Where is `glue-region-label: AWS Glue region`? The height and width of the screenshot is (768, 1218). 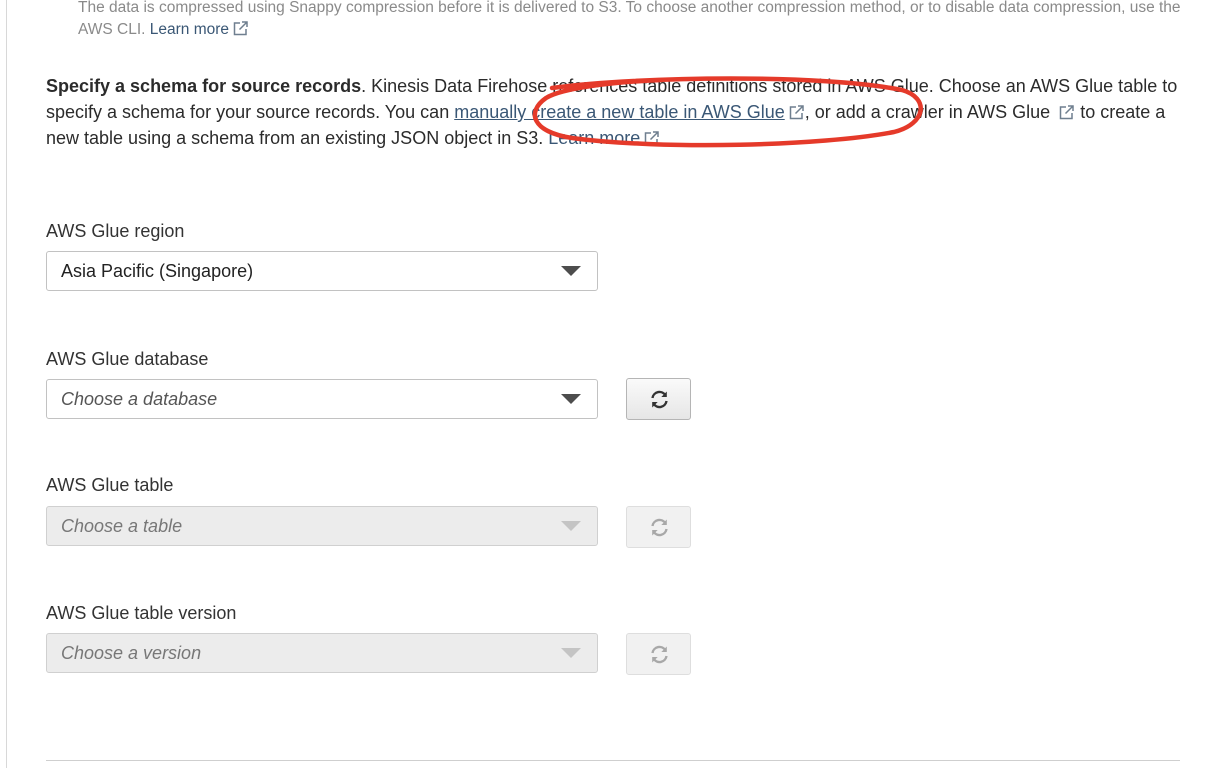
glue-region-label: AWS Glue region is located at coordinates (115, 231).